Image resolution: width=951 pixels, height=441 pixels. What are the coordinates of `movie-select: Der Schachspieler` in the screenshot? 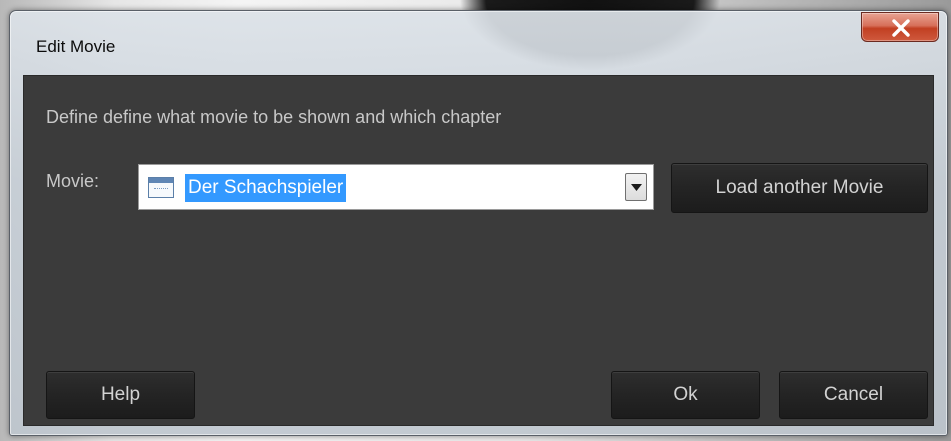 It's located at (396, 187).